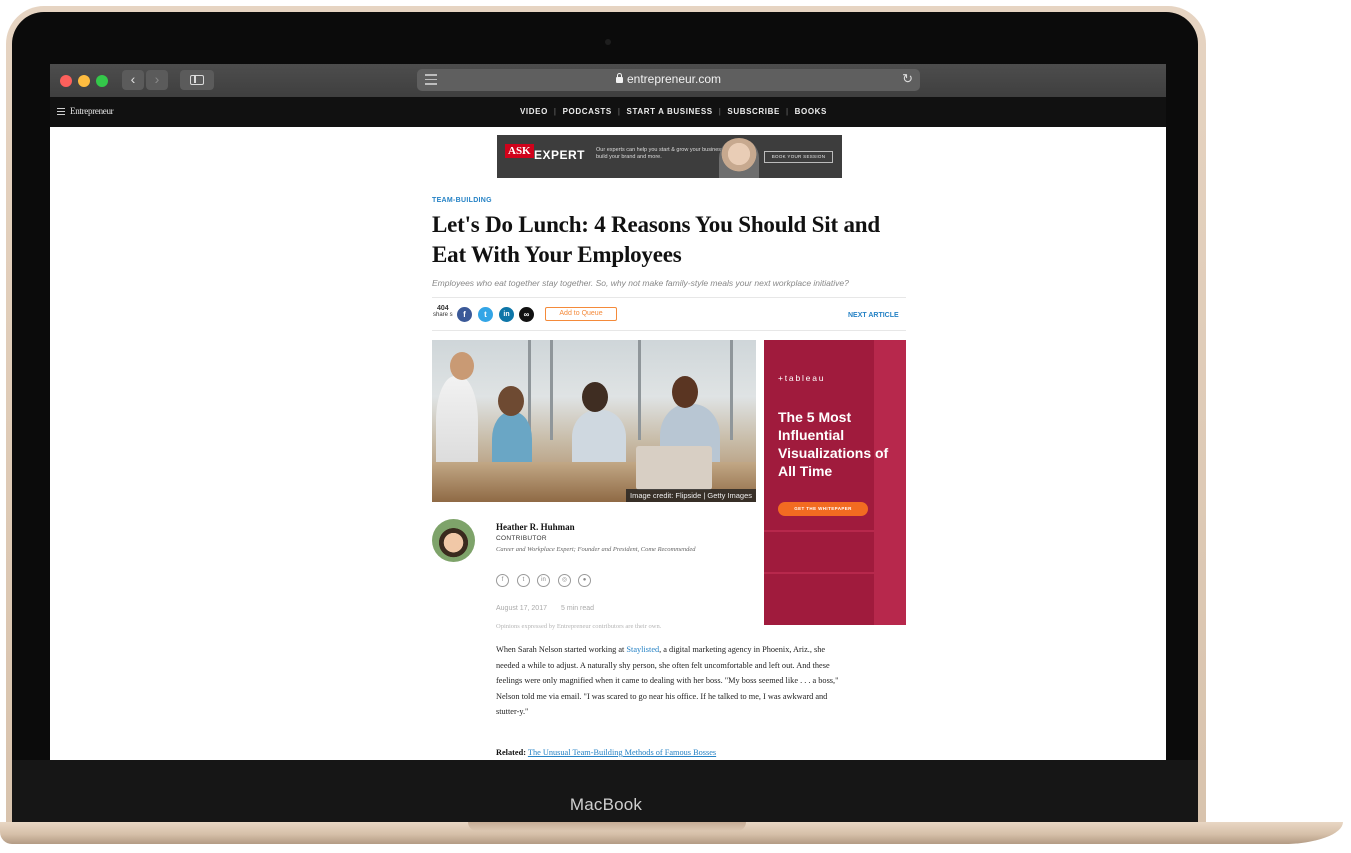  What do you see at coordinates (84, 81) in the screenshot?
I see `window-minimize-button` at bounding box center [84, 81].